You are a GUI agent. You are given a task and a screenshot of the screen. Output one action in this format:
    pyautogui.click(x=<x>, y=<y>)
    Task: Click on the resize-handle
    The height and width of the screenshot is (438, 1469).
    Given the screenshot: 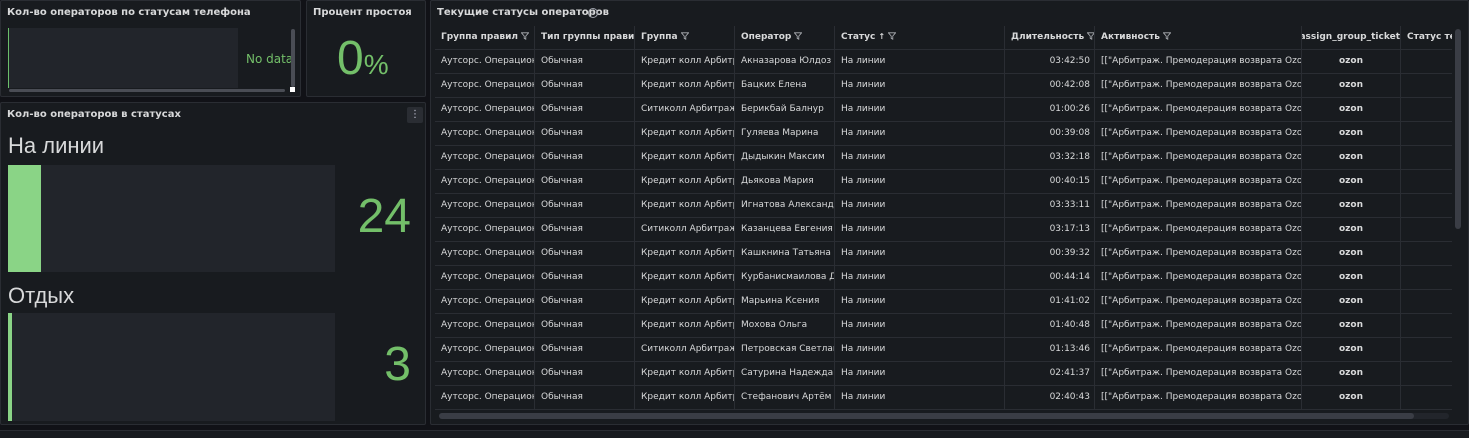 What is the action you would take?
    pyautogui.click(x=292, y=89)
    